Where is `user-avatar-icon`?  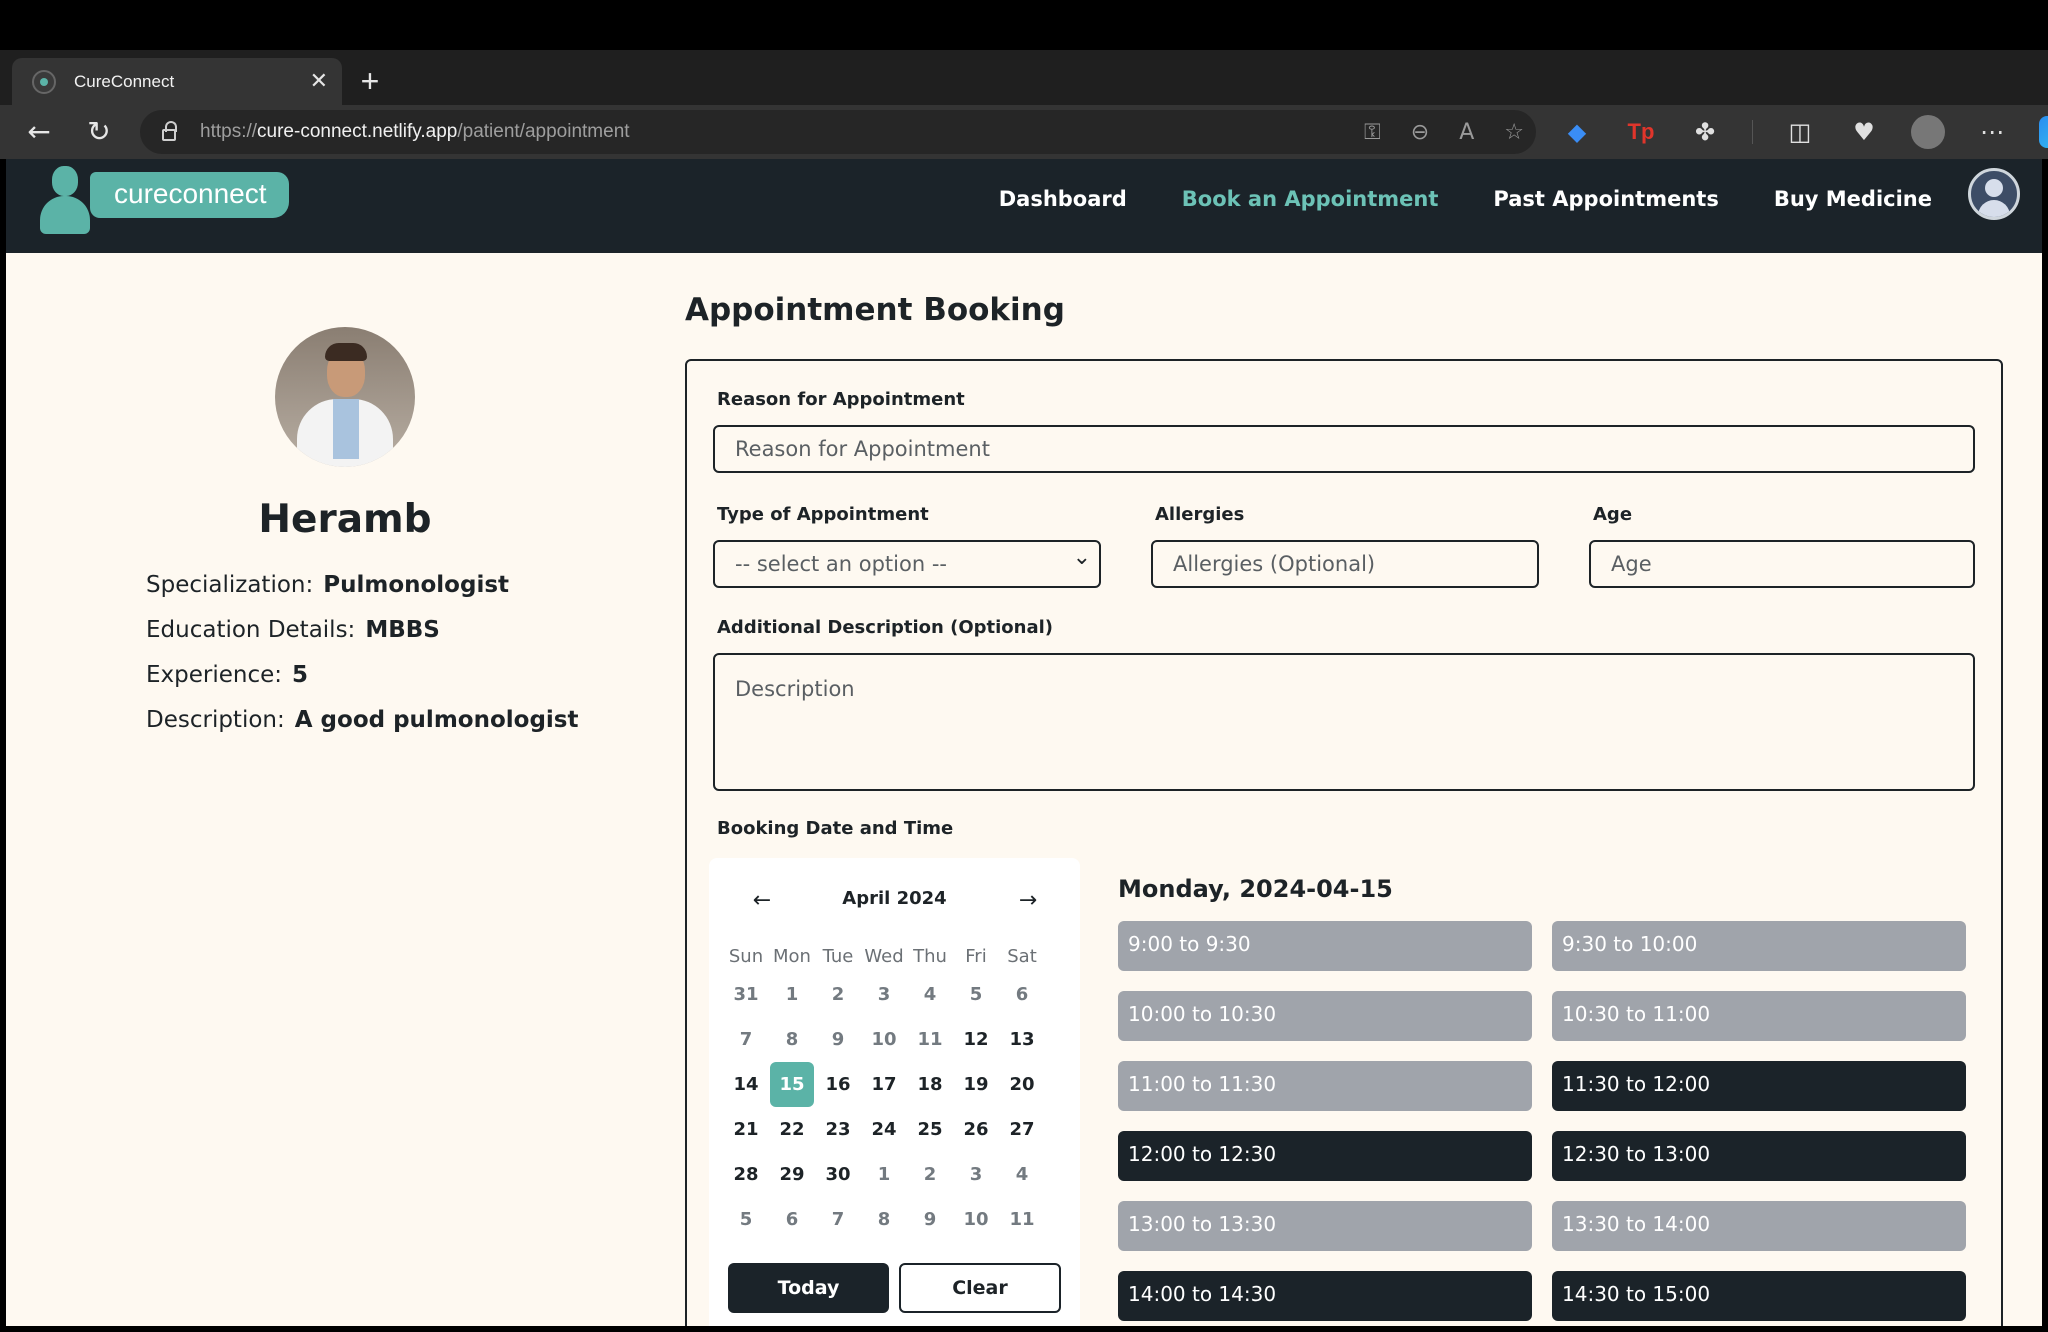
user-avatar-icon is located at coordinates (1994, 194).